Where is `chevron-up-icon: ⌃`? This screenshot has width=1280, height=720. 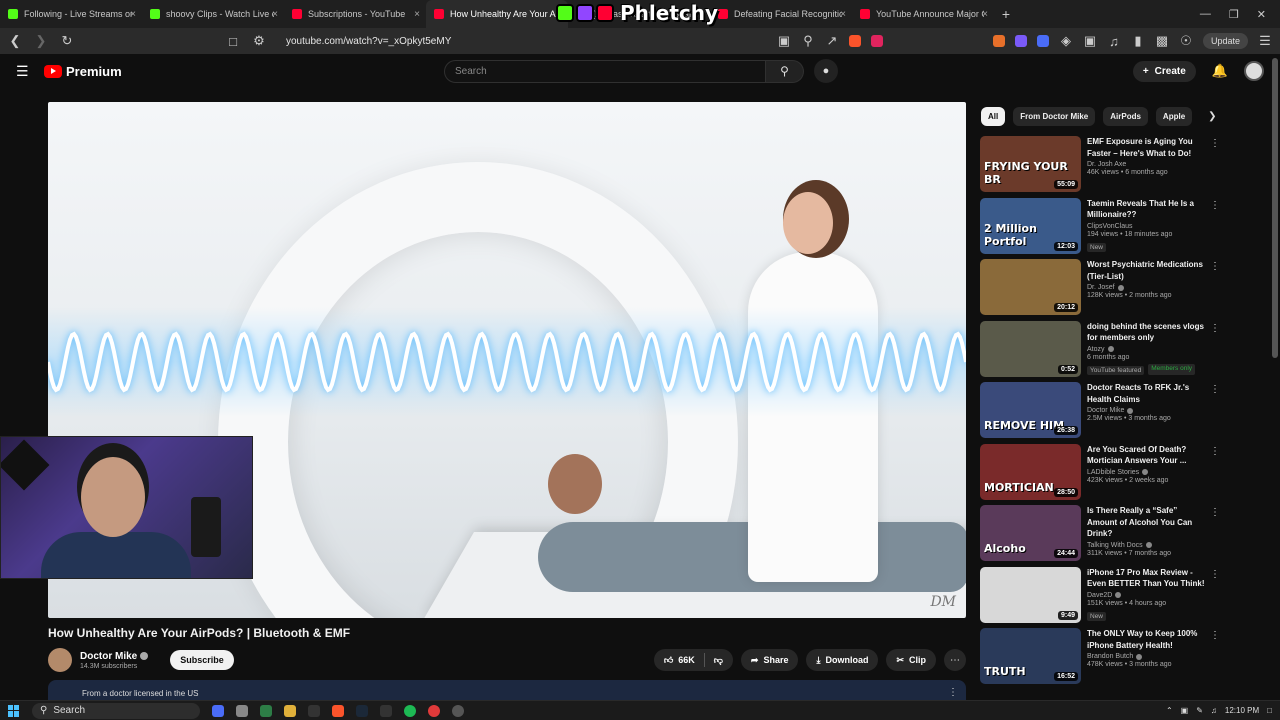 chevron-up-icon: ⌃ is located at coordinates (1169, 710).